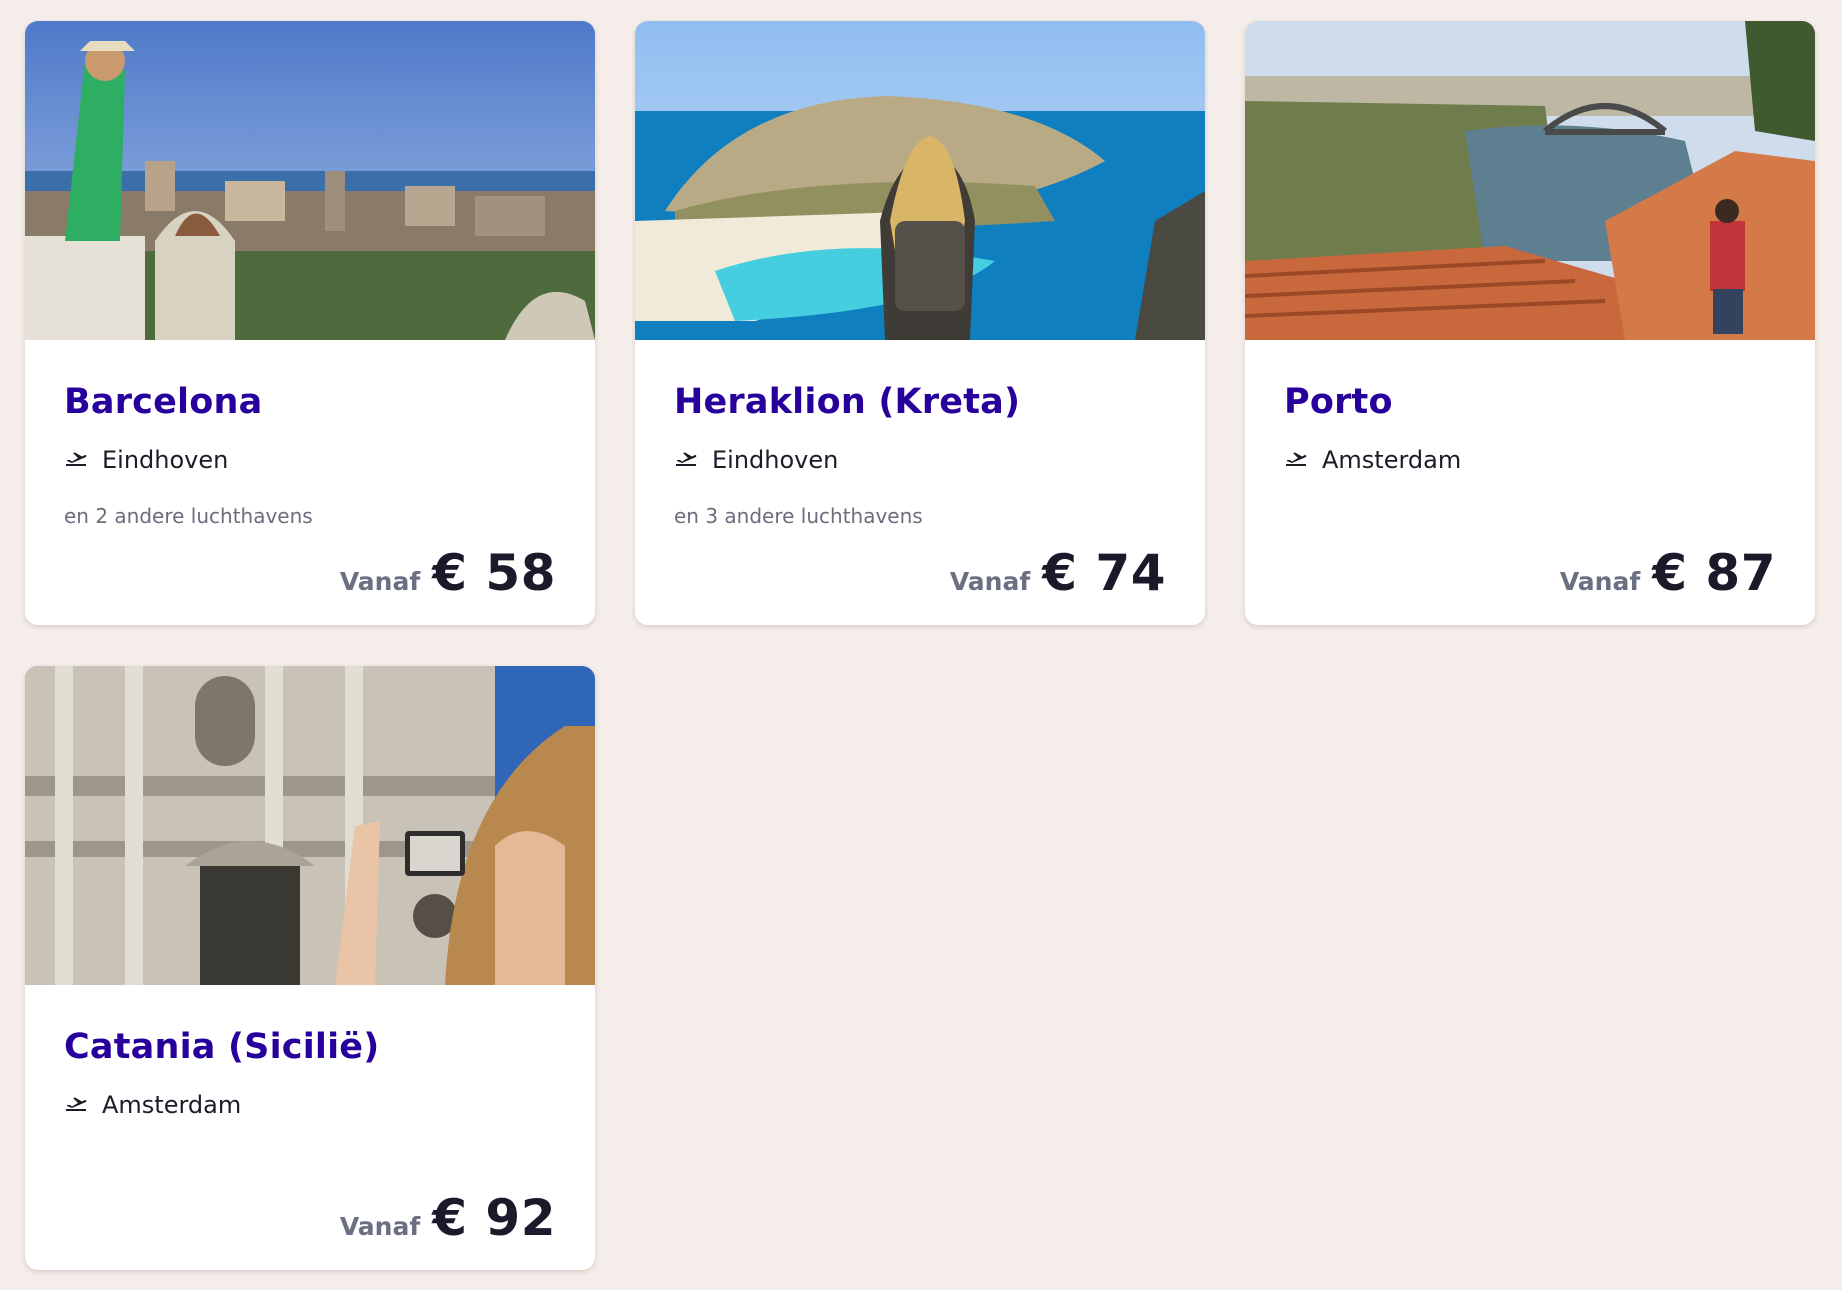  I want to click on price-row: Vanaf € 74, so click(1058, 573).